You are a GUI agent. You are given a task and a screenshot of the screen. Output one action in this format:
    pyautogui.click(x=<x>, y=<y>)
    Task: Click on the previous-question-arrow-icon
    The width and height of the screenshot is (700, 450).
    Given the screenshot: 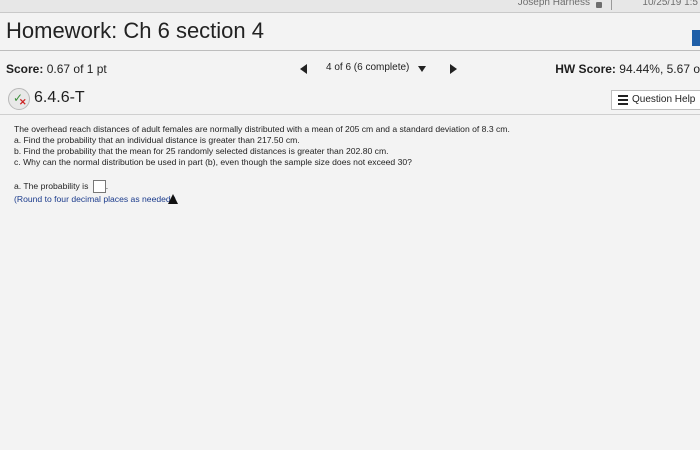 What is the action you would take?
    pyautogui.click(x=303, y=69)
    